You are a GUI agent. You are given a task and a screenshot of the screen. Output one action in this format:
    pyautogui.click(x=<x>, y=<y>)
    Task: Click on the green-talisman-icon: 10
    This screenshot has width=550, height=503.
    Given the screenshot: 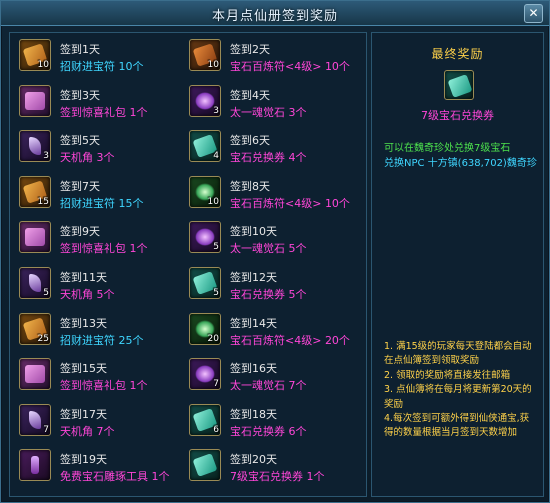 What is the action you would take?
    pyautogui.click(x=205, y=191)
    